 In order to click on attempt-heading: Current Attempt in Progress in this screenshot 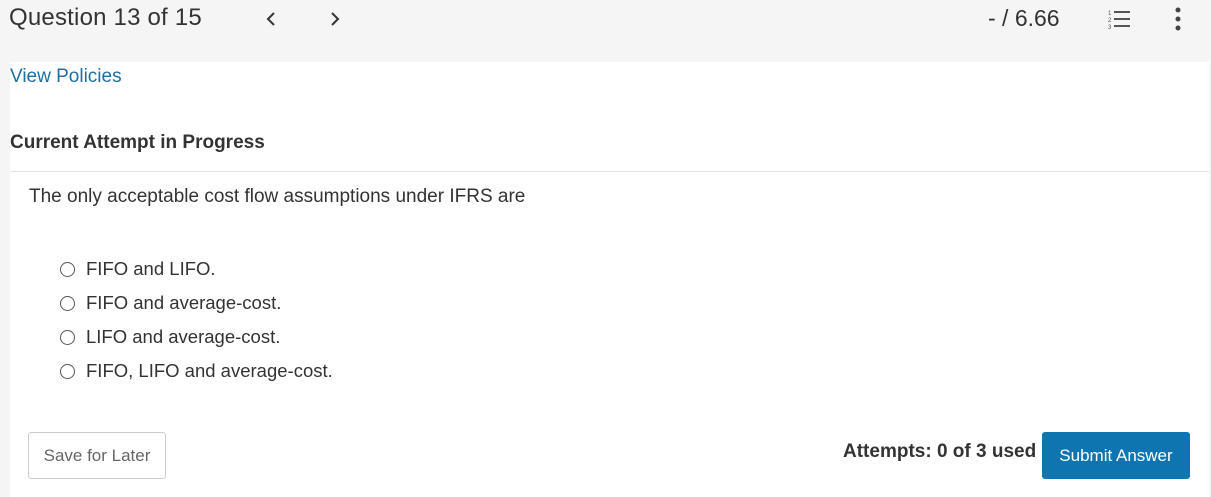, I will do `click(137, 142)`.